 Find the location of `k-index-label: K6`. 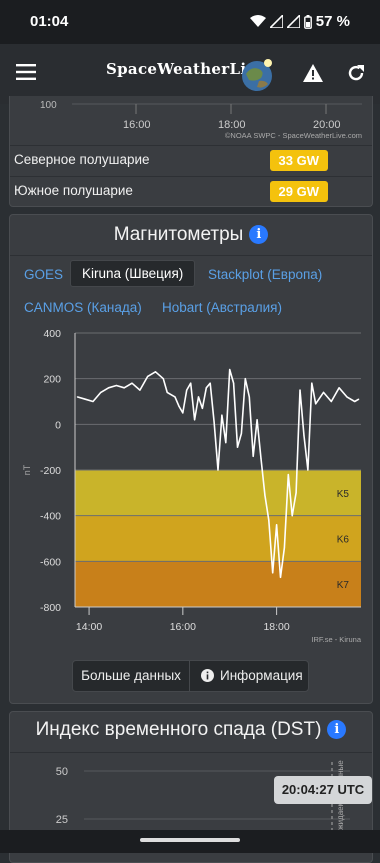

k-index-label: K6 is located at coordinates (343, 540).